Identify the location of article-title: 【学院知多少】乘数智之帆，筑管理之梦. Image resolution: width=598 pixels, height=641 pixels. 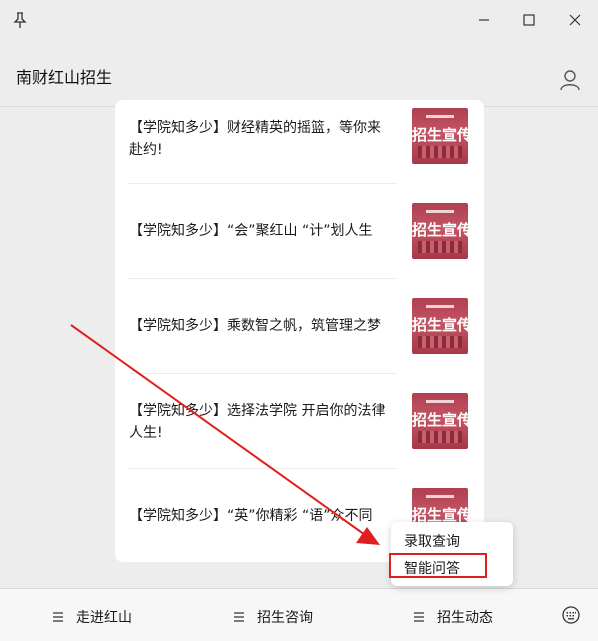
(258, 326).